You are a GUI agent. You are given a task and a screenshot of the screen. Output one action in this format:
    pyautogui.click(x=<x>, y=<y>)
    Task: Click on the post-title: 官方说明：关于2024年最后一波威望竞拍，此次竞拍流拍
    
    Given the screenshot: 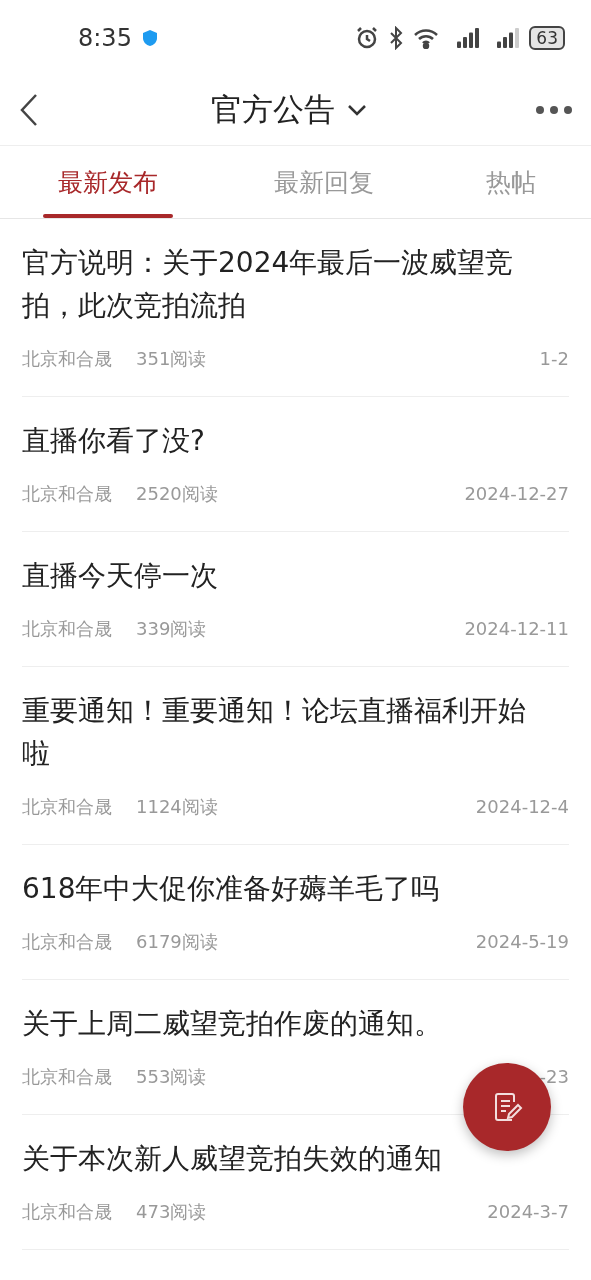 What is the action you would take?
    pyautogui.click(x=268, y=284)
    